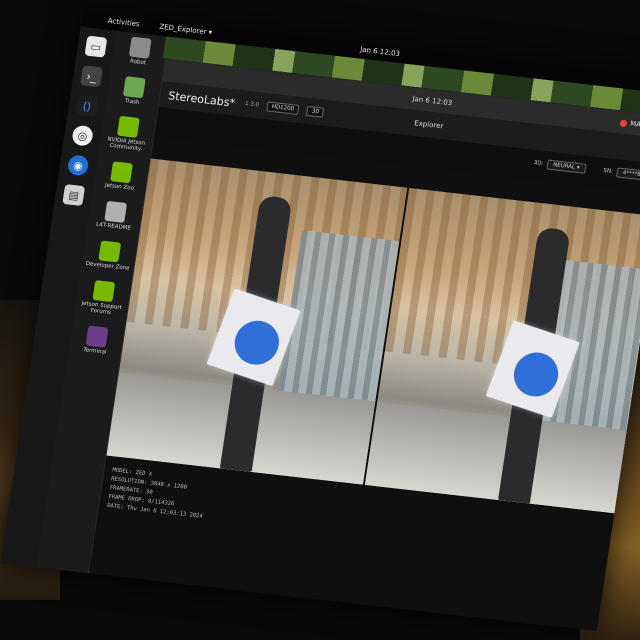  I want to click on sn-label: SN:, so click(608, 171).